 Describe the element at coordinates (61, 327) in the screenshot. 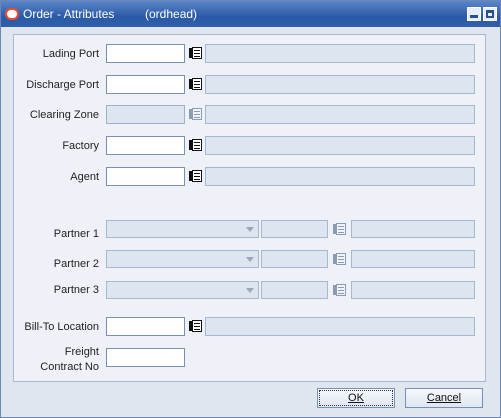

I see `bill-to-location-label: Bill-To Location` at that location.